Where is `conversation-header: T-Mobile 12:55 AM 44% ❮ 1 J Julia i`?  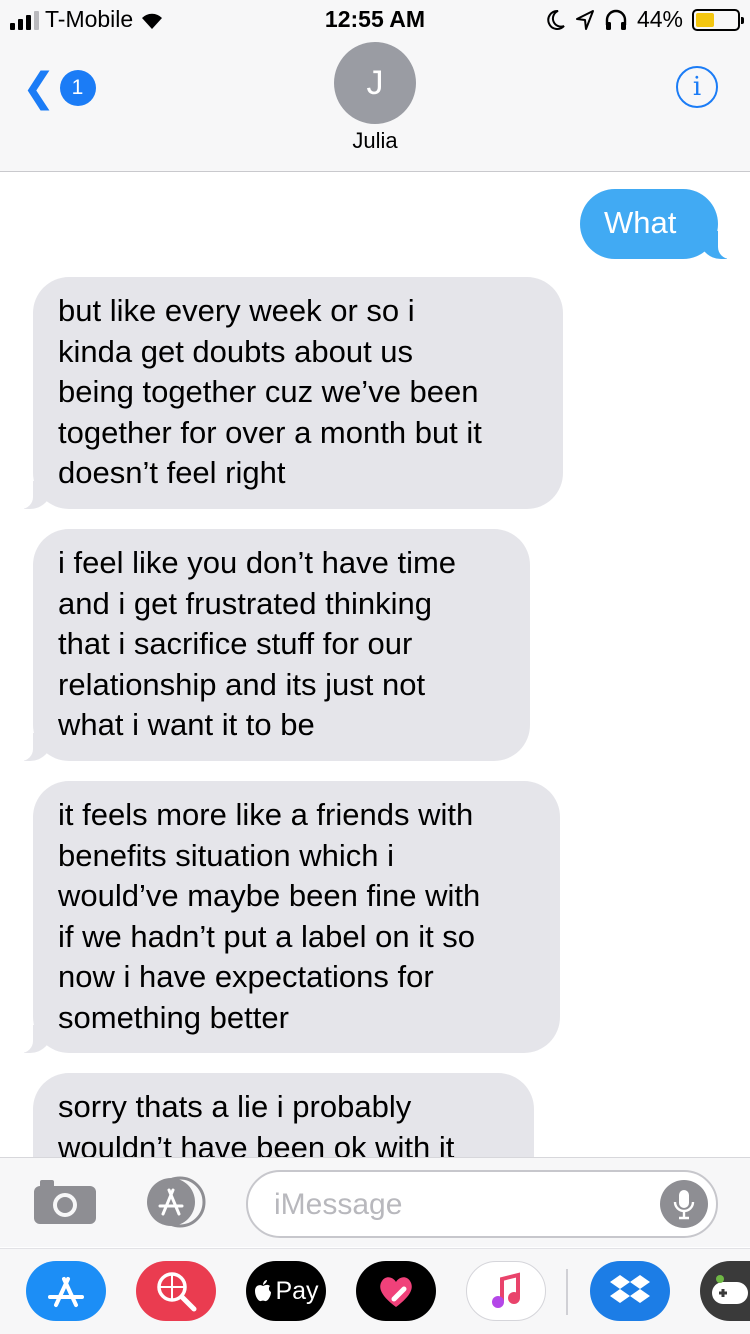
conversation-header: T-Mobile 12:55 AM 44% ❮ 1 J Julia i is located at coordinates (375, 86).